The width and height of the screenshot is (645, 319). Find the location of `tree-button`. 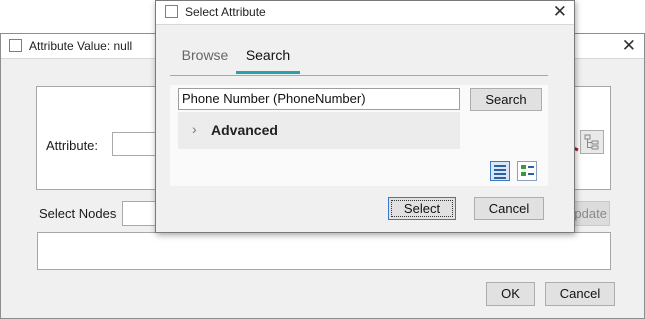

tree-button is located at coordinates (592, 142).